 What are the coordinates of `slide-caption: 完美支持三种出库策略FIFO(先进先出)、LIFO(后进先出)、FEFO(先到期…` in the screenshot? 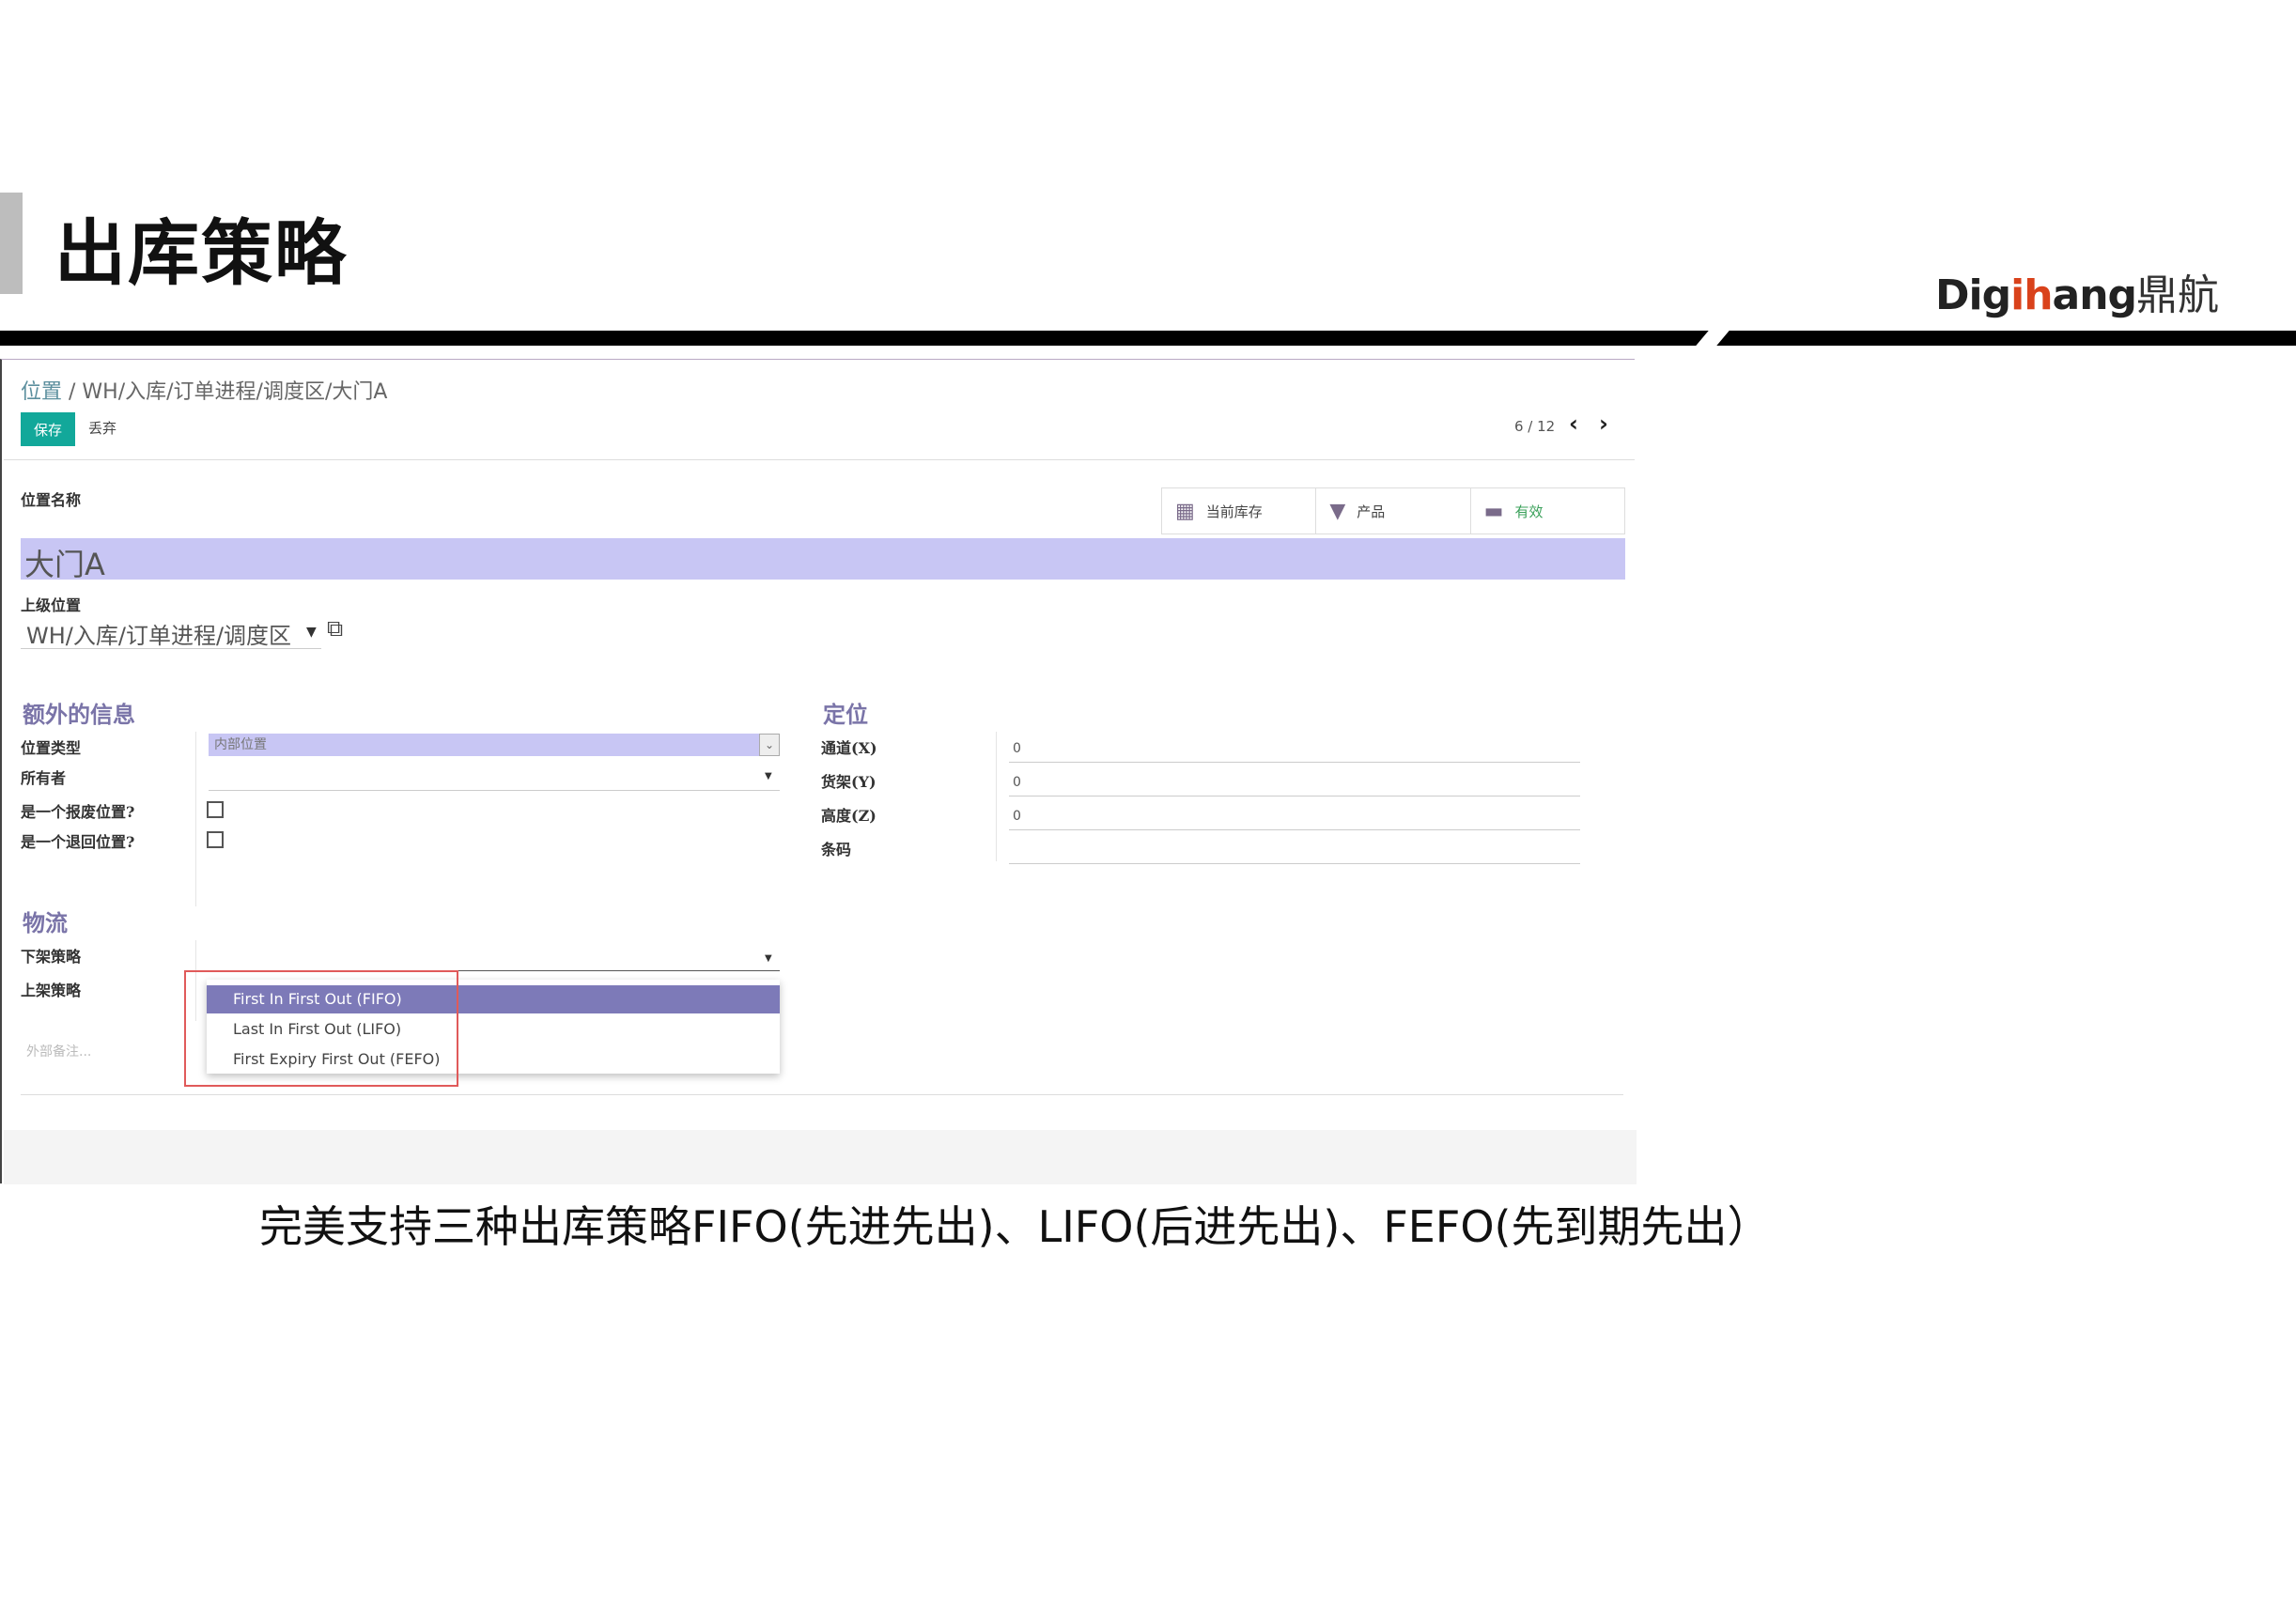 It's located at (1015, 1226).